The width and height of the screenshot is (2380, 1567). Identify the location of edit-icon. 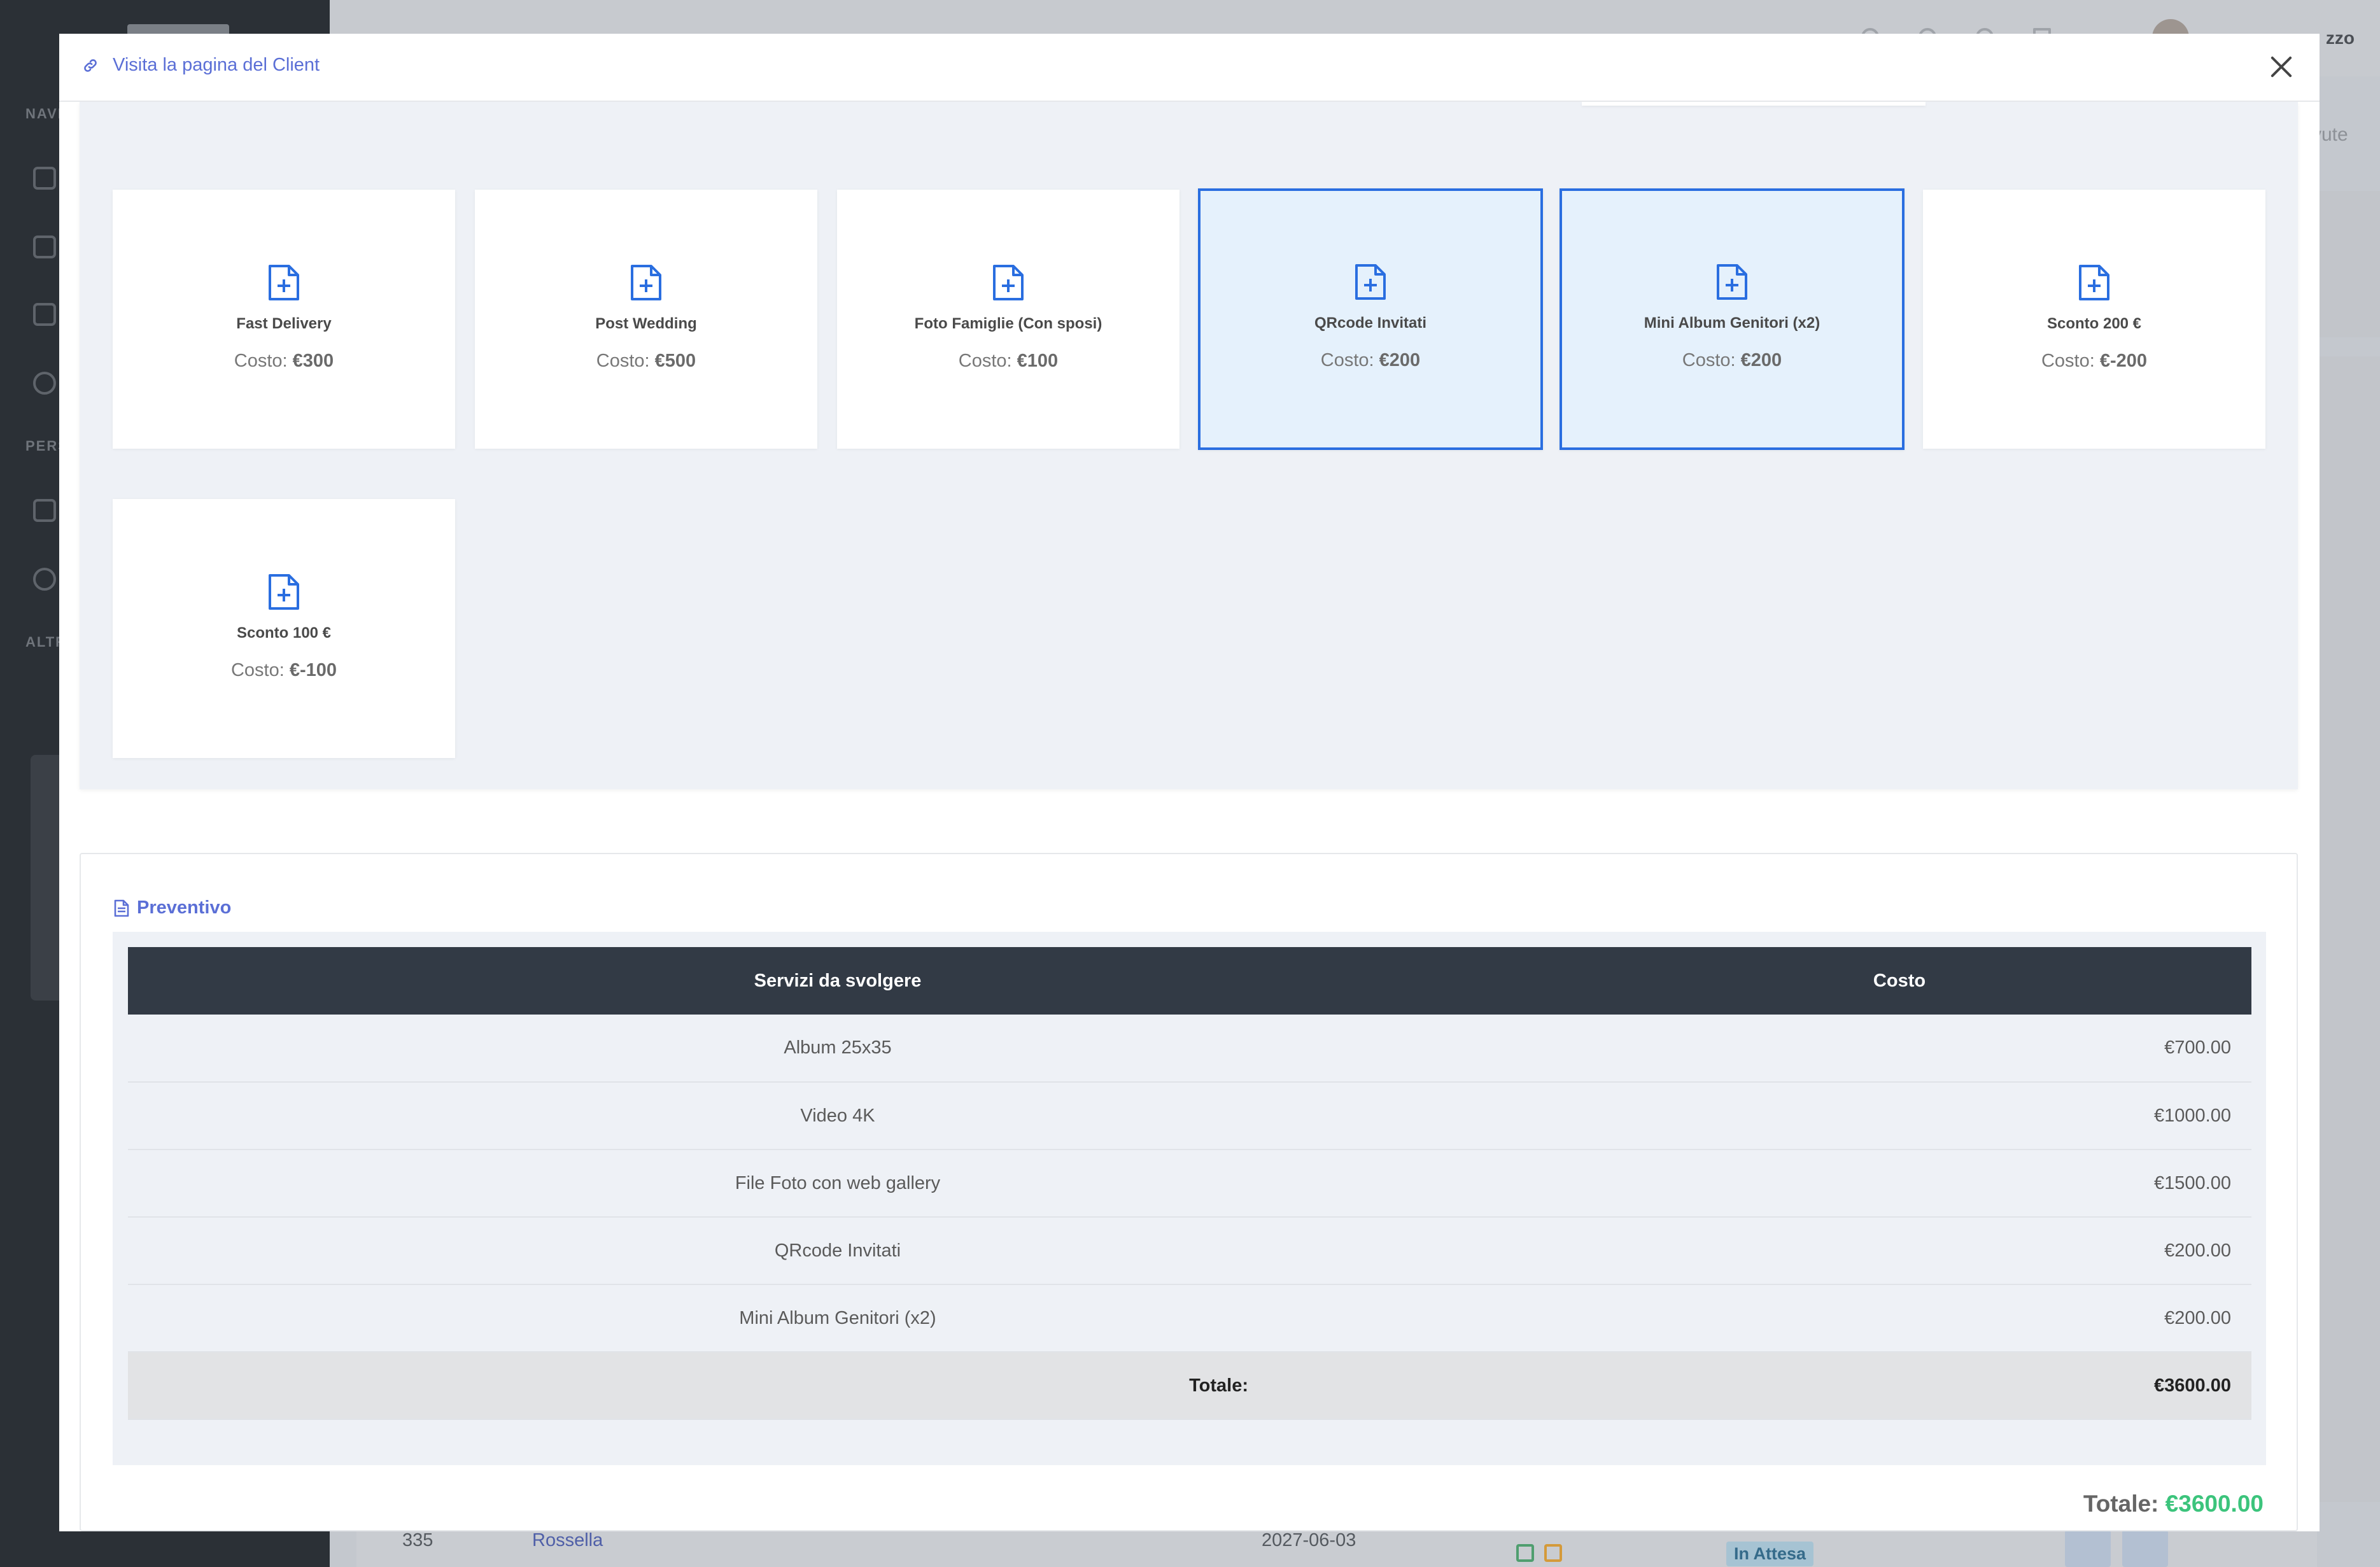
(44, 247).